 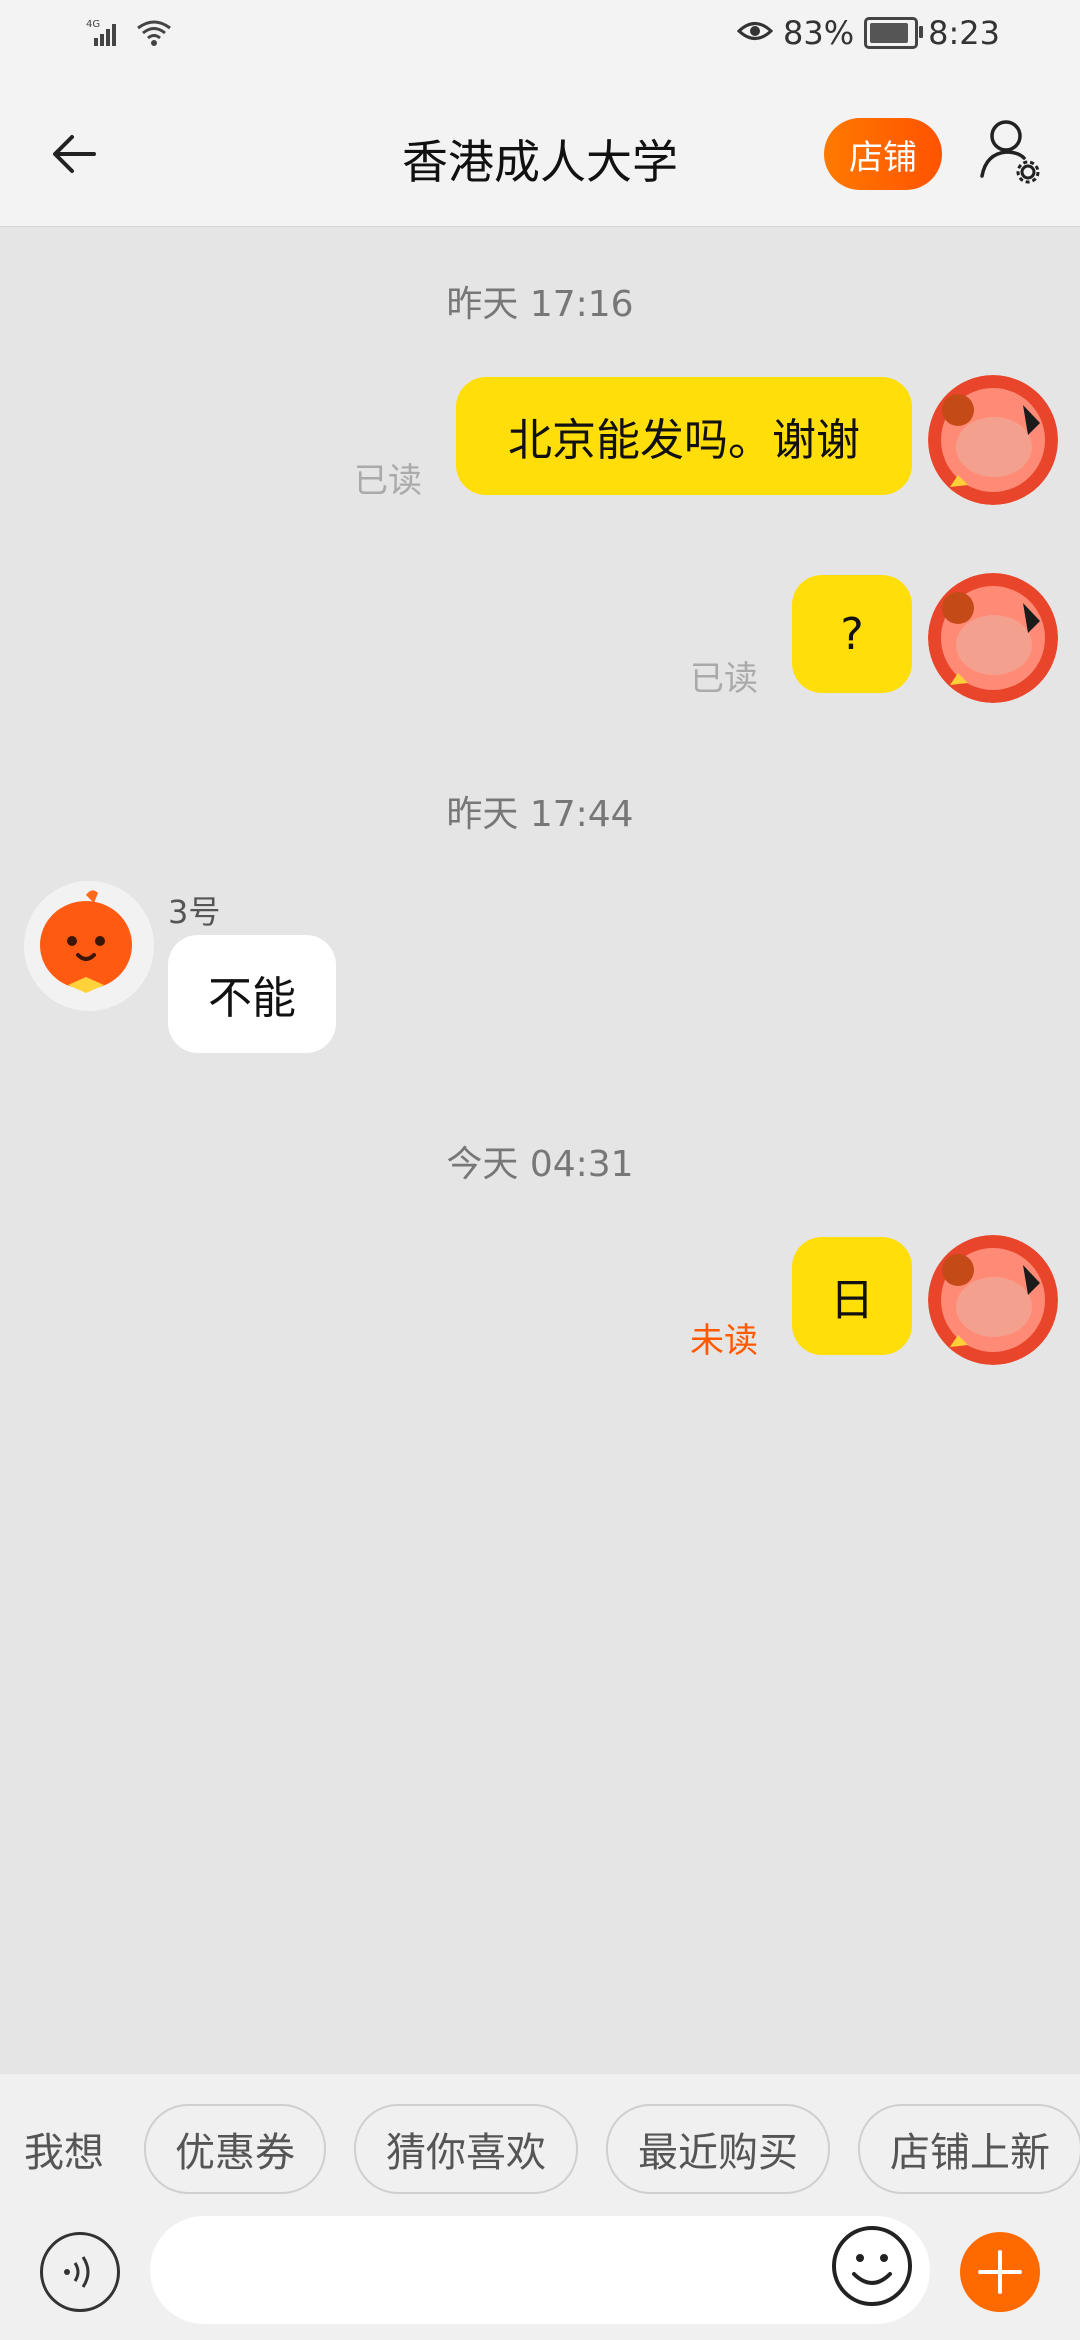 I want to click on status-right: 83% 8:23, so click(x=868, y=33).